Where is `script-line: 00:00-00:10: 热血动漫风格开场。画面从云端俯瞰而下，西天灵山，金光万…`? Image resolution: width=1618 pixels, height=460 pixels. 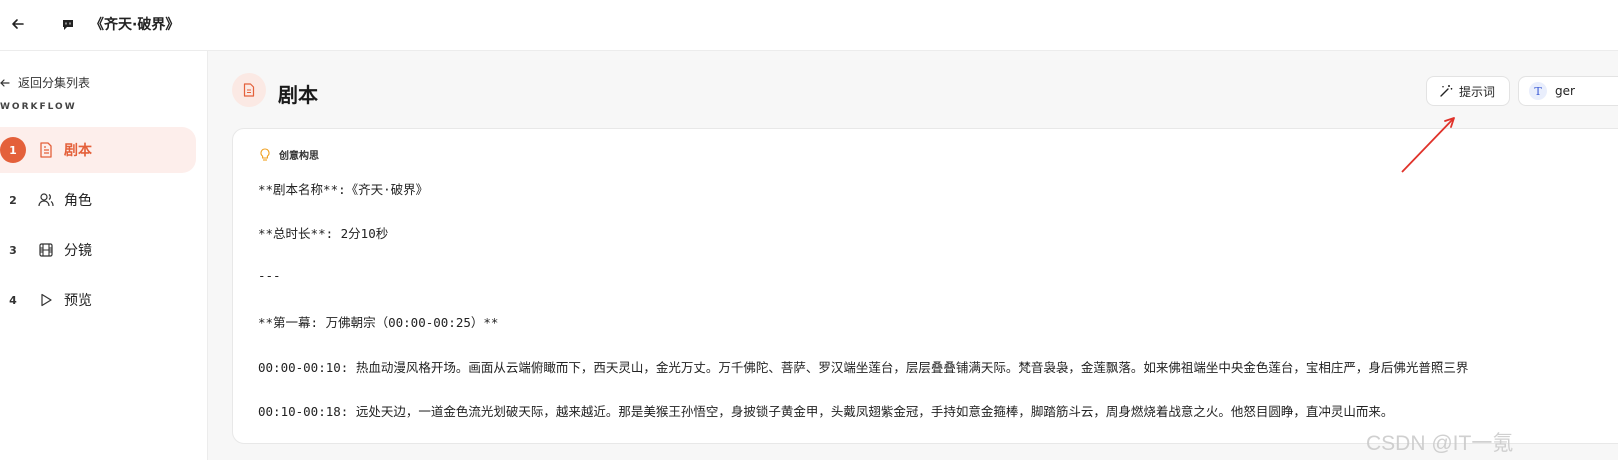
script-line: 00:00-00:10: 热血动漫风格开场。画面从云端俯瞰而下，西天灵山，金光万… is located at coordinates (863, 367).